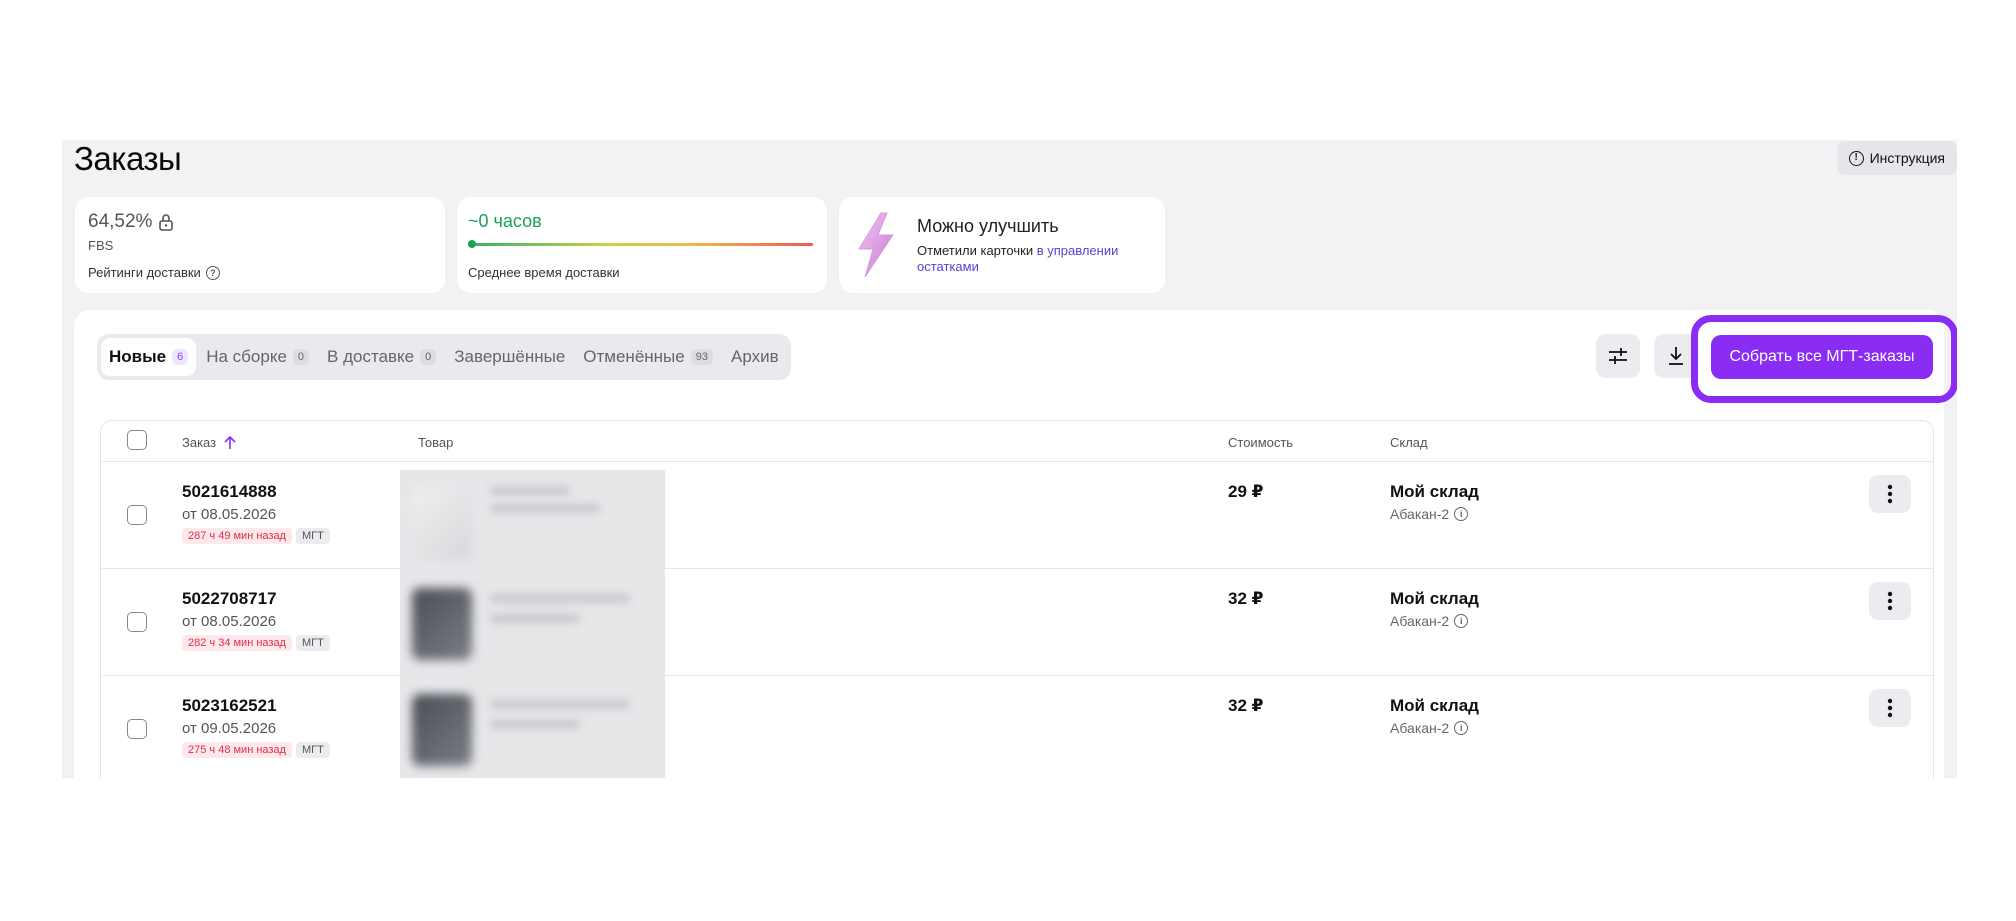 The height and width of the screenshot is (921, 2016). I want to click on info-icon: !, so click(1856, 158).